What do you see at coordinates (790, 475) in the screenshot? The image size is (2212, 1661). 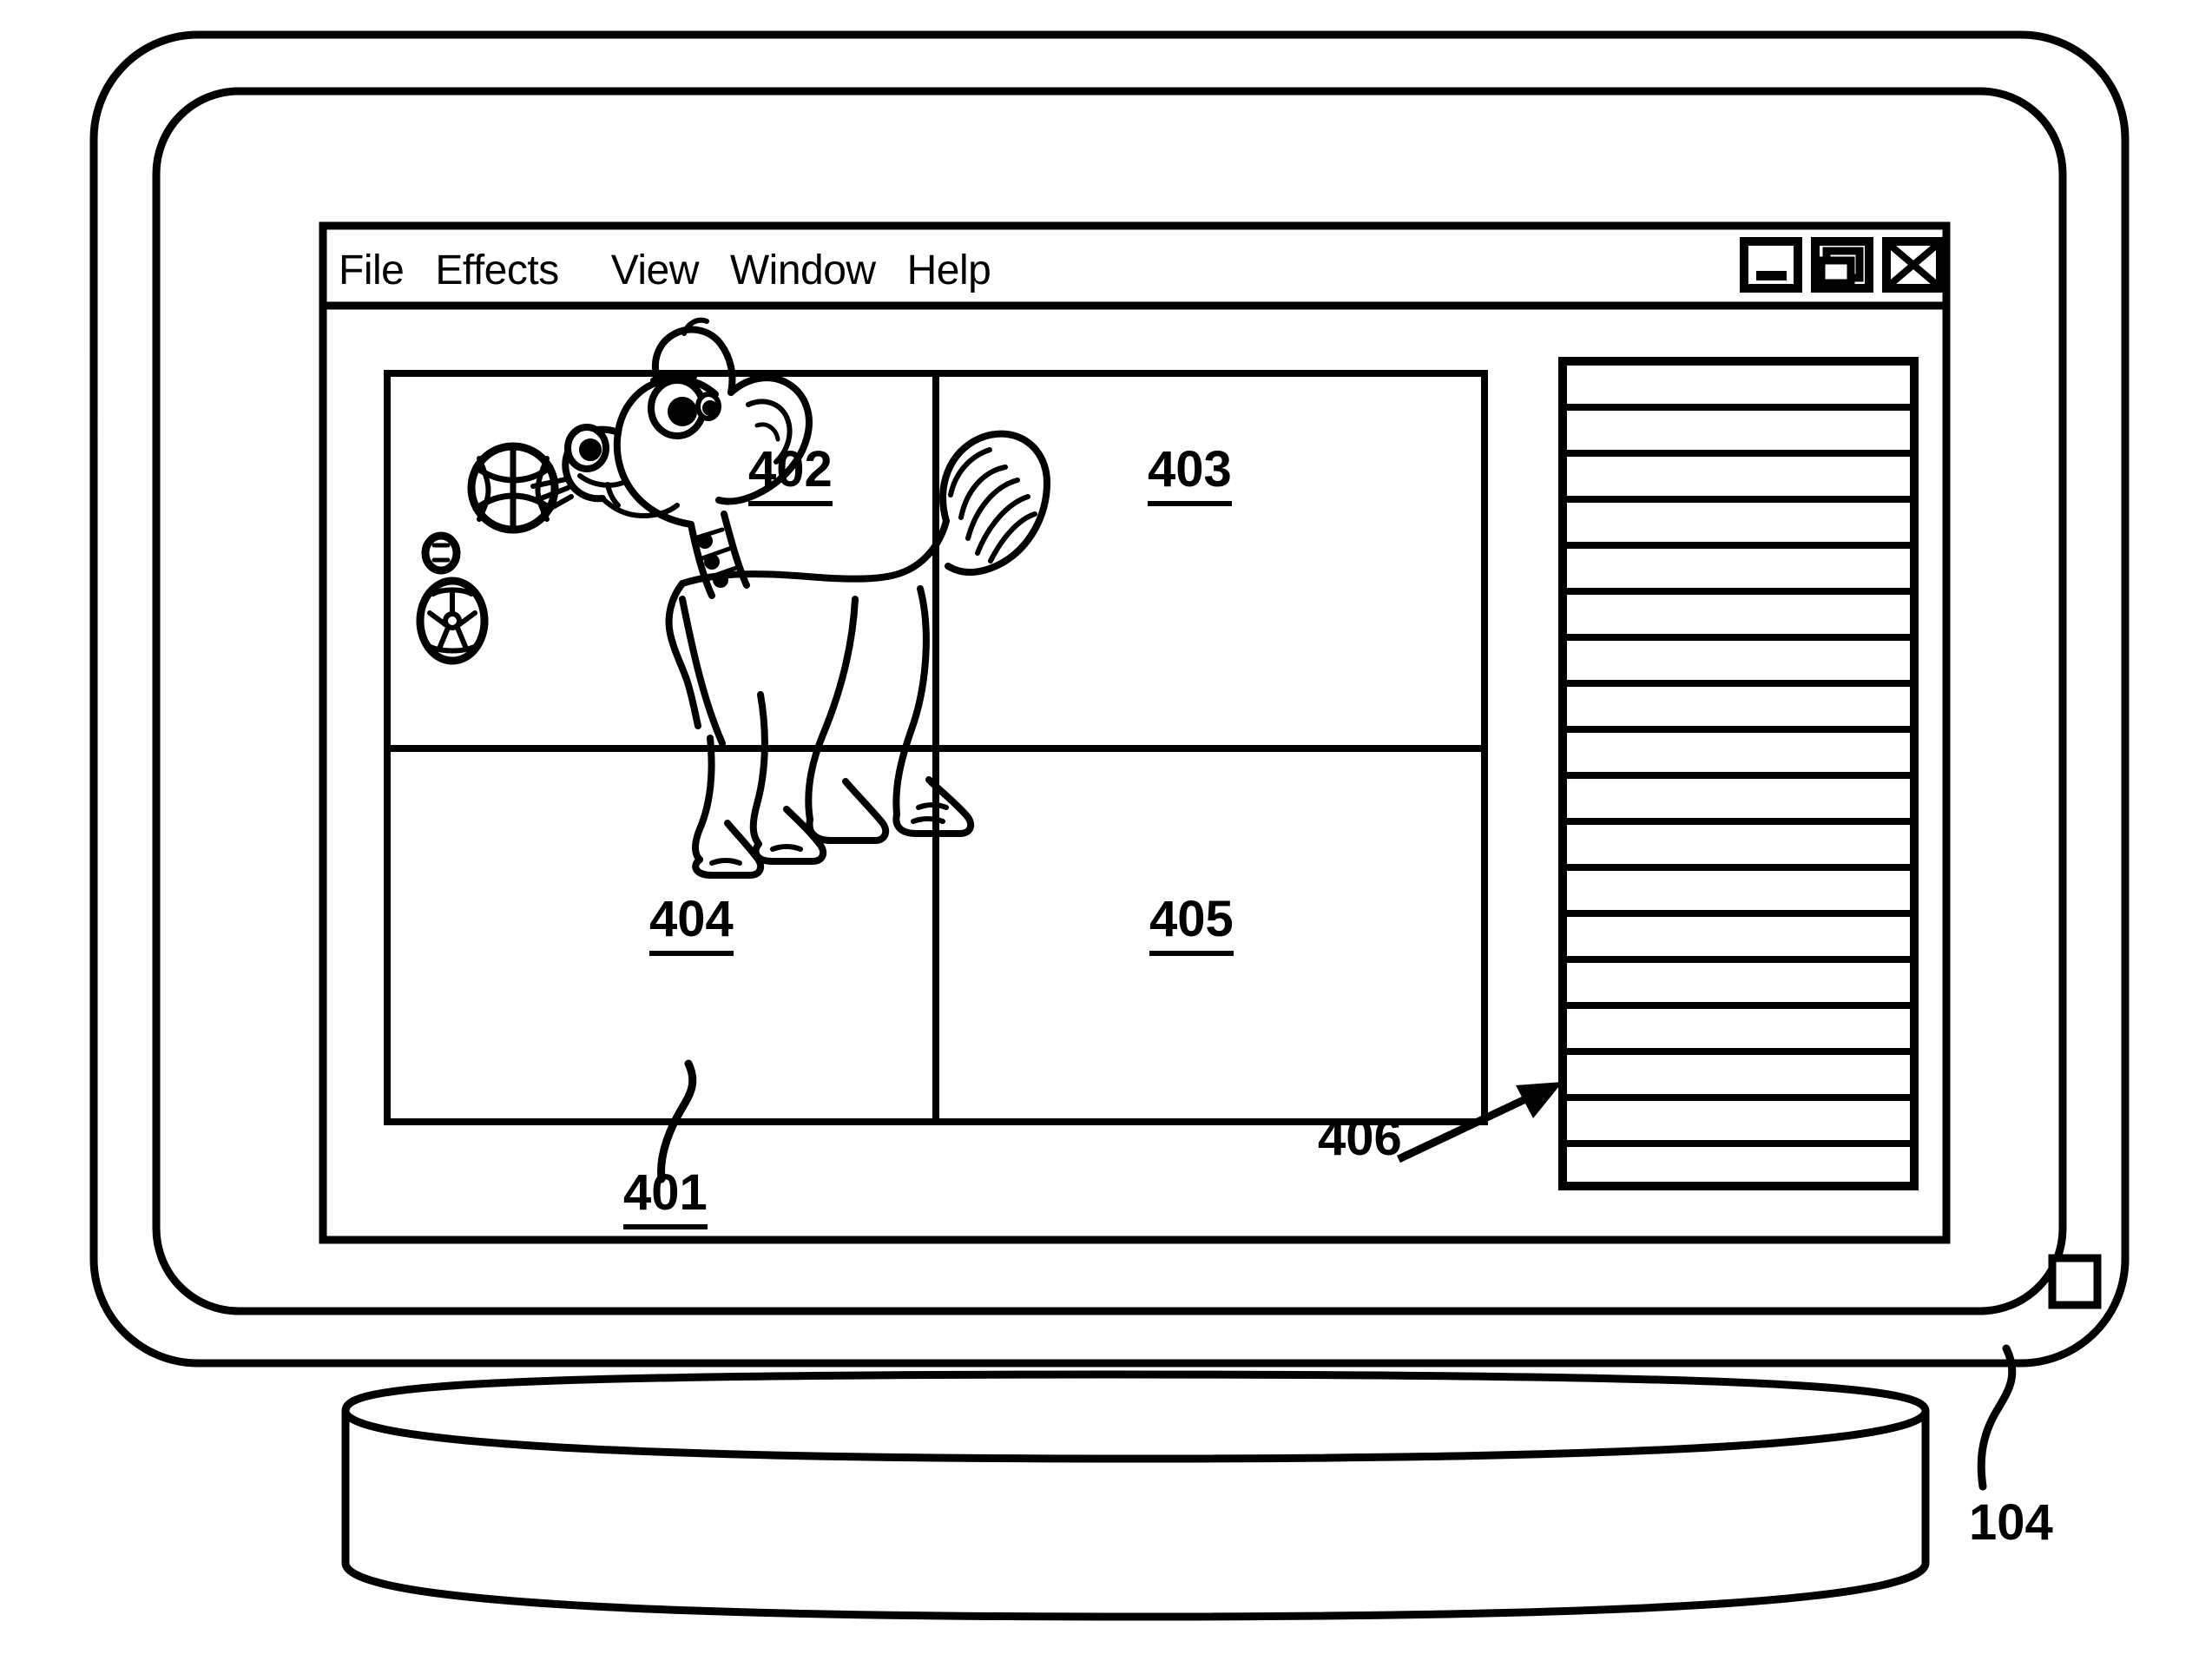 I see `reference-label-402: 402` at bounding box center [790, 475].